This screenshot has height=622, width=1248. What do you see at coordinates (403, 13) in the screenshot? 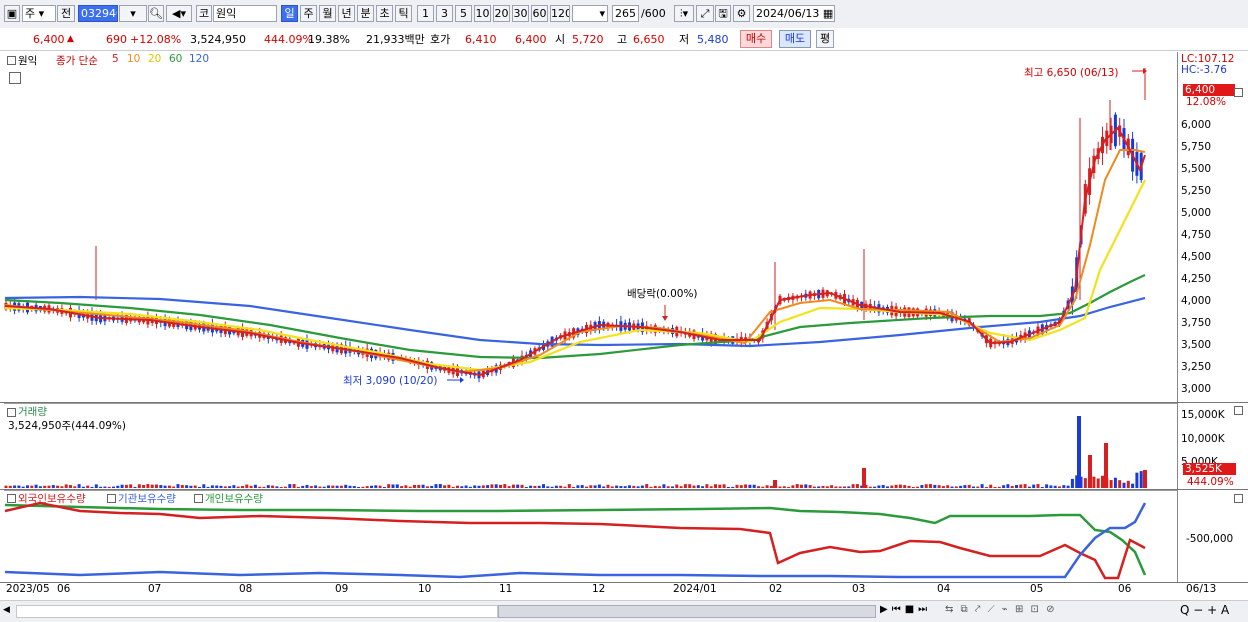
I see `tab-tick: 틱` at bounding box center [403, 13].